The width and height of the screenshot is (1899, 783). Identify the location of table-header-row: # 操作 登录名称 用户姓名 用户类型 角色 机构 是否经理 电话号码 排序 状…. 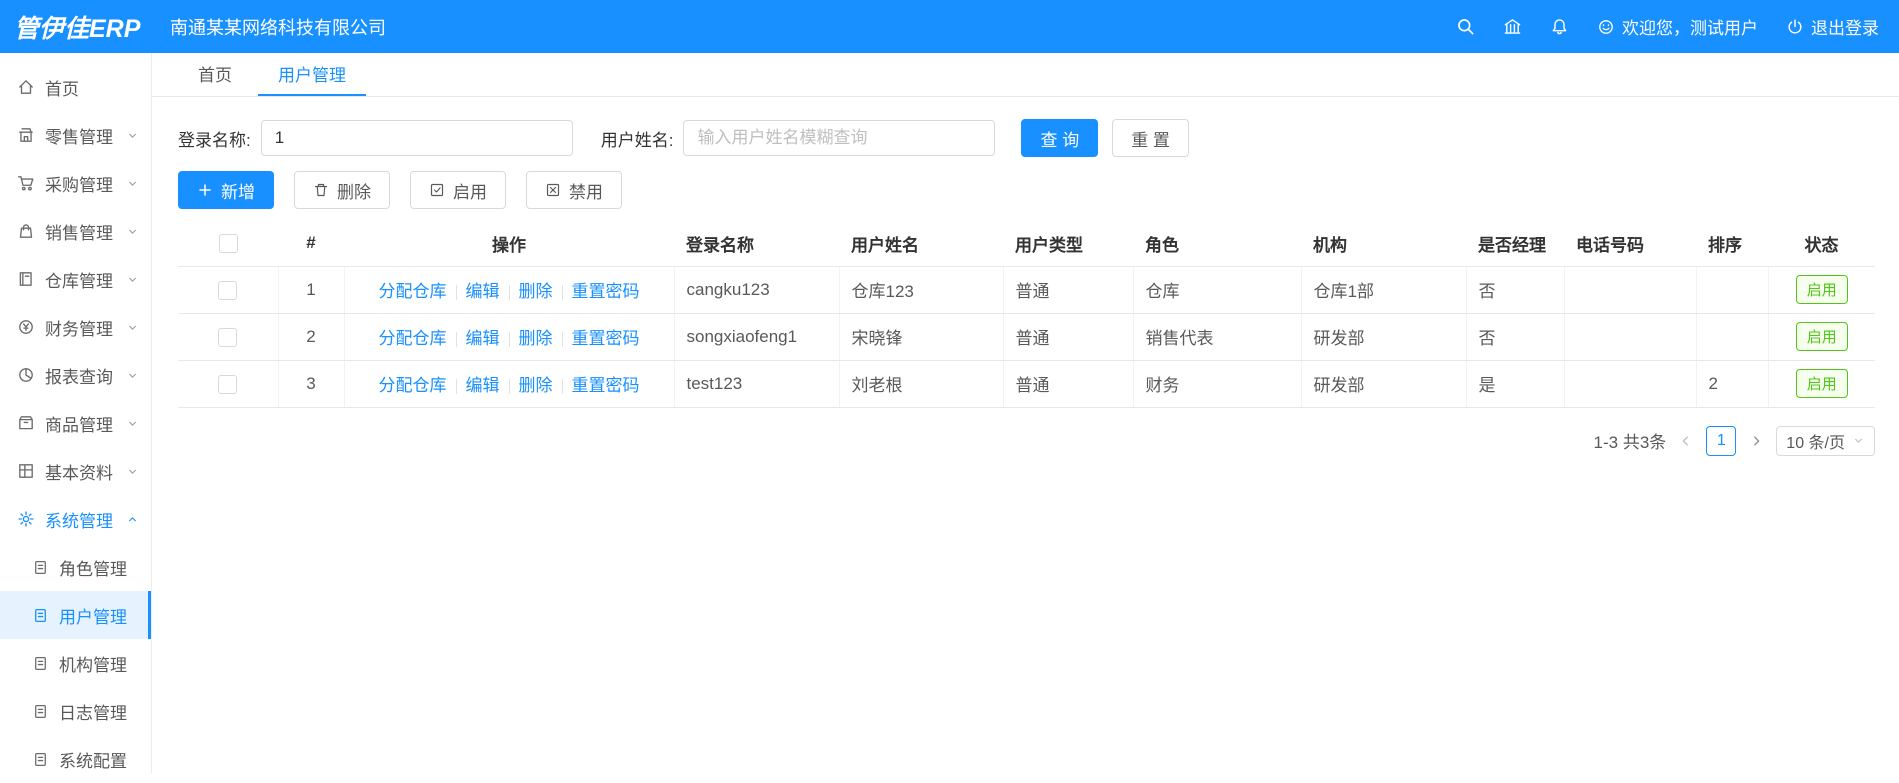
(1026, 244).